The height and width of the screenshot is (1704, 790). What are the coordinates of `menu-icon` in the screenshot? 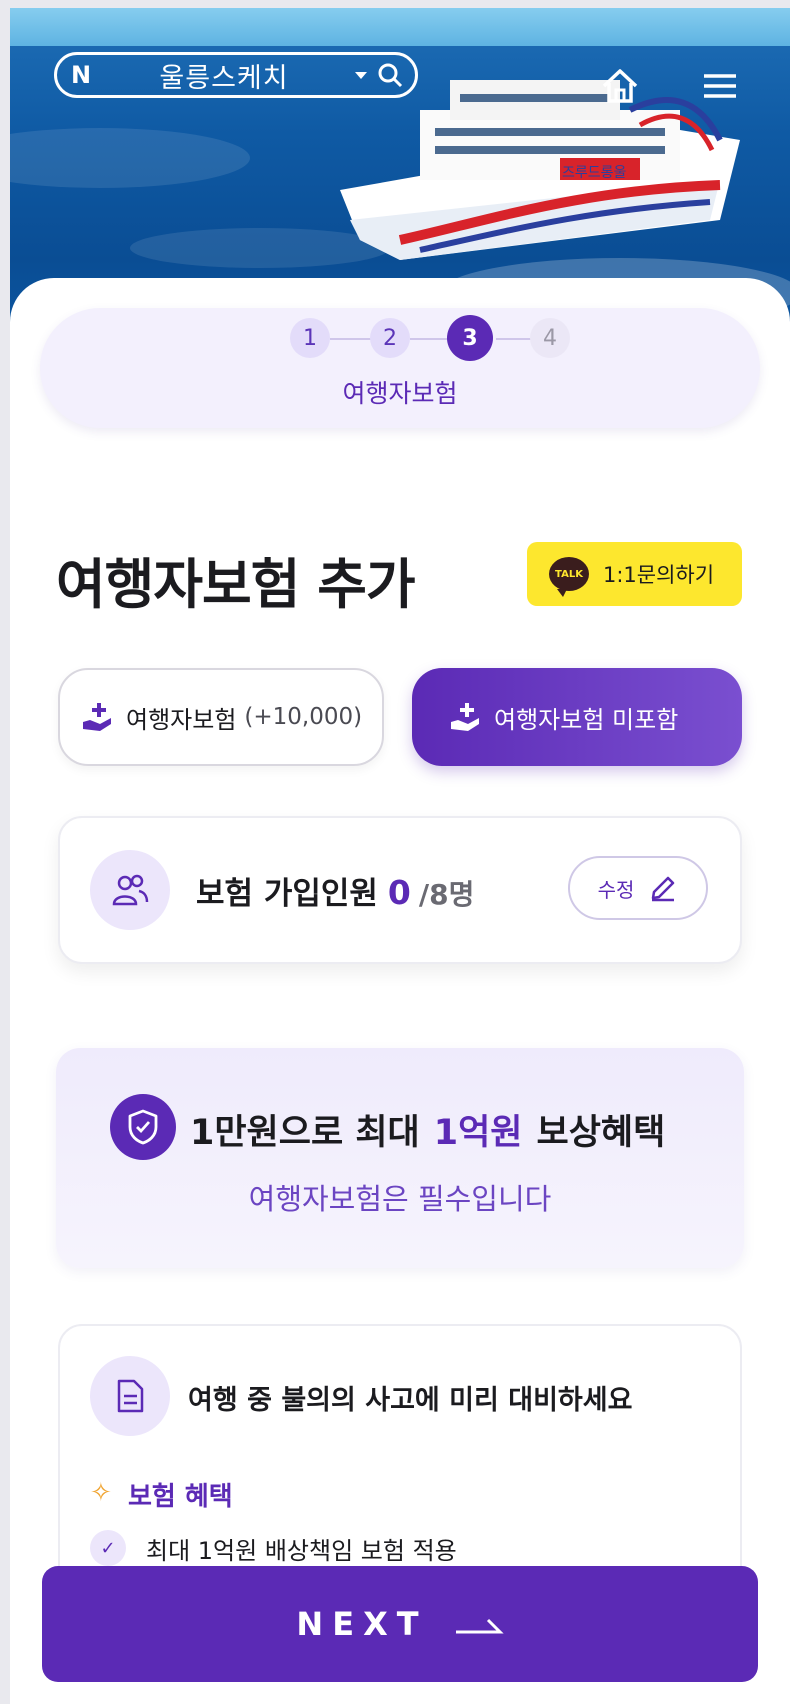 It's located at (720, 86).